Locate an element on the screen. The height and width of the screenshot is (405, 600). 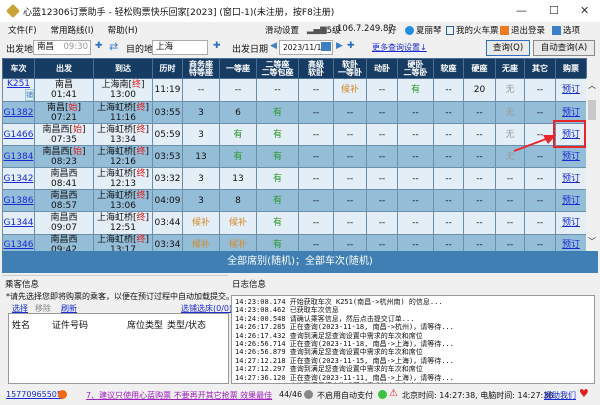
query-button: 查询(Q) is located at coordinates (508, 48).